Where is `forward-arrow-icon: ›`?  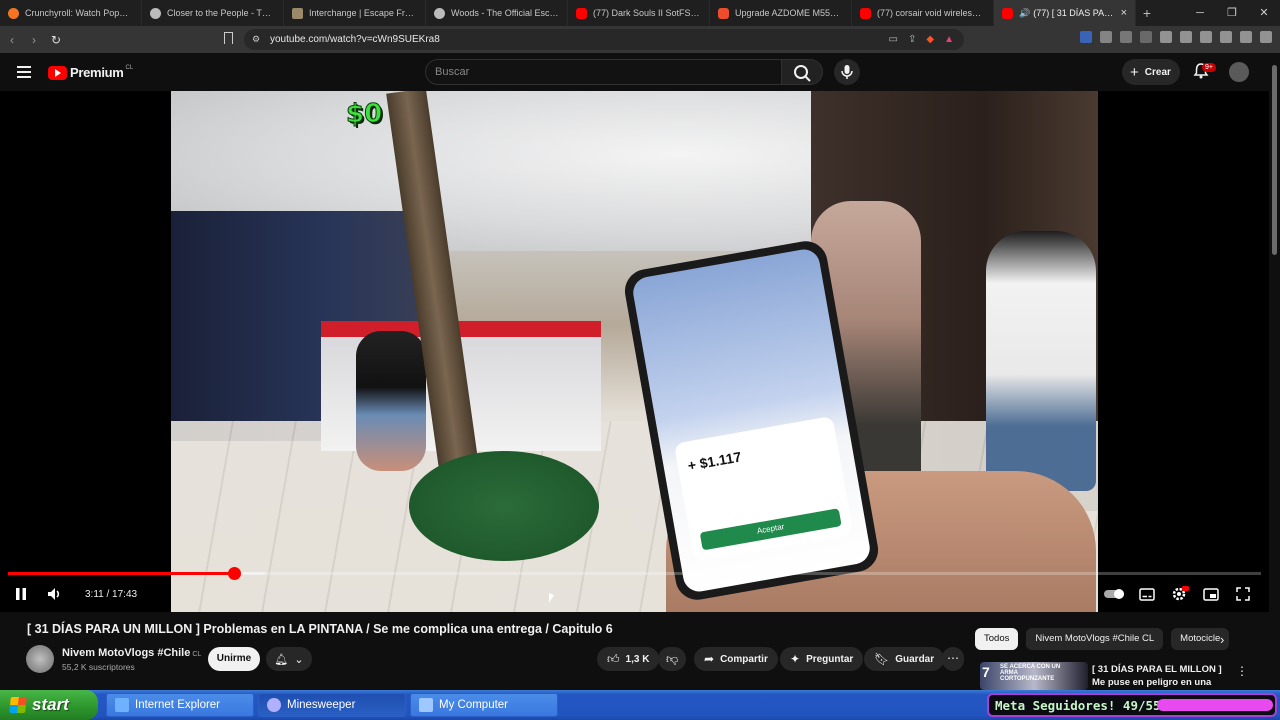
forward-arrow-icon: › is located at coordinates (34, 40).